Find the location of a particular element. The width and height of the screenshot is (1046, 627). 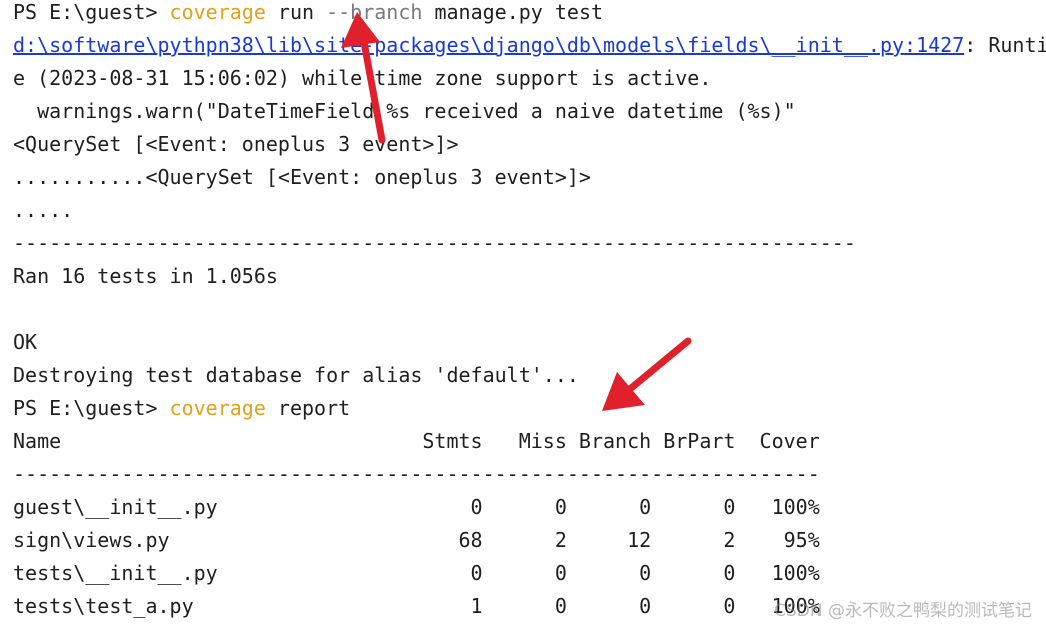

arrow-pointing-report-icon is located at coordinates (647, 374).